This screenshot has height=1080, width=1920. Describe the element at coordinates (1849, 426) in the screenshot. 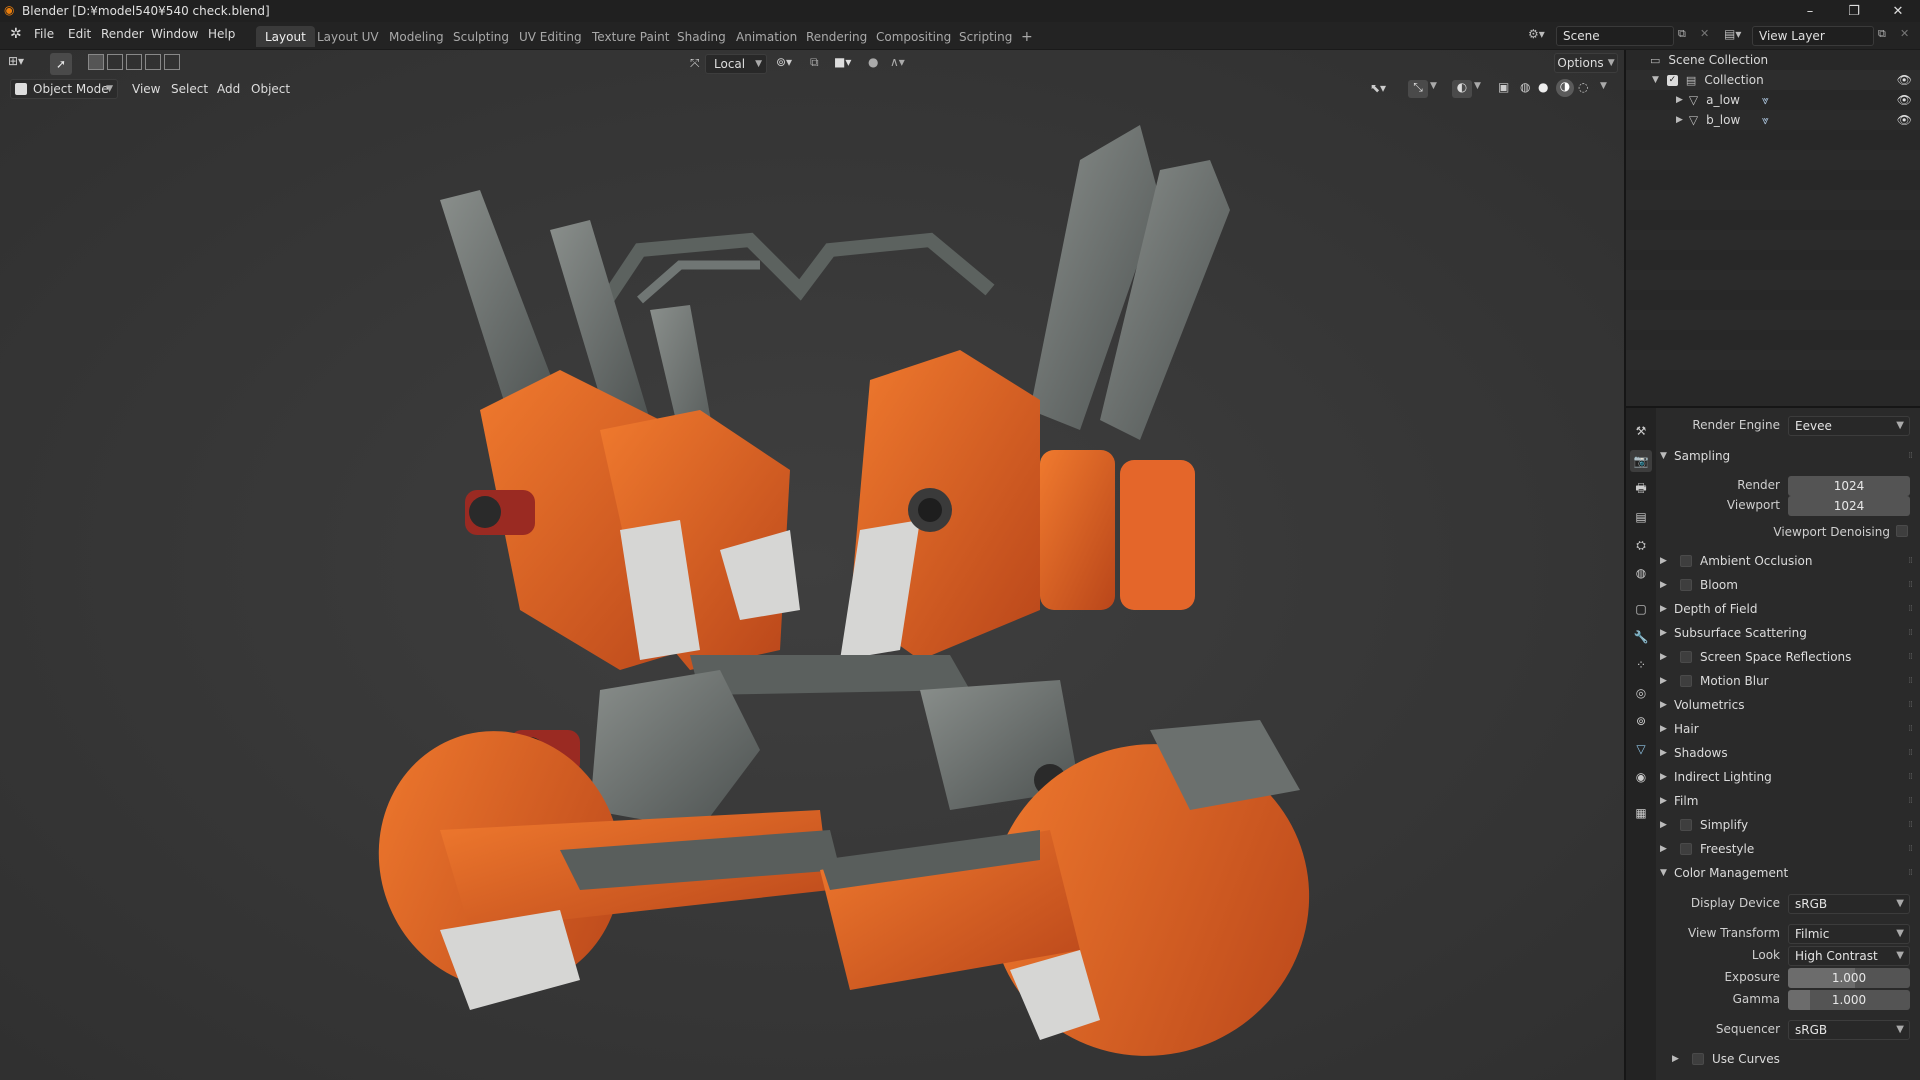

I see `render-engine-dropdown: Eevee ▼` at that location.